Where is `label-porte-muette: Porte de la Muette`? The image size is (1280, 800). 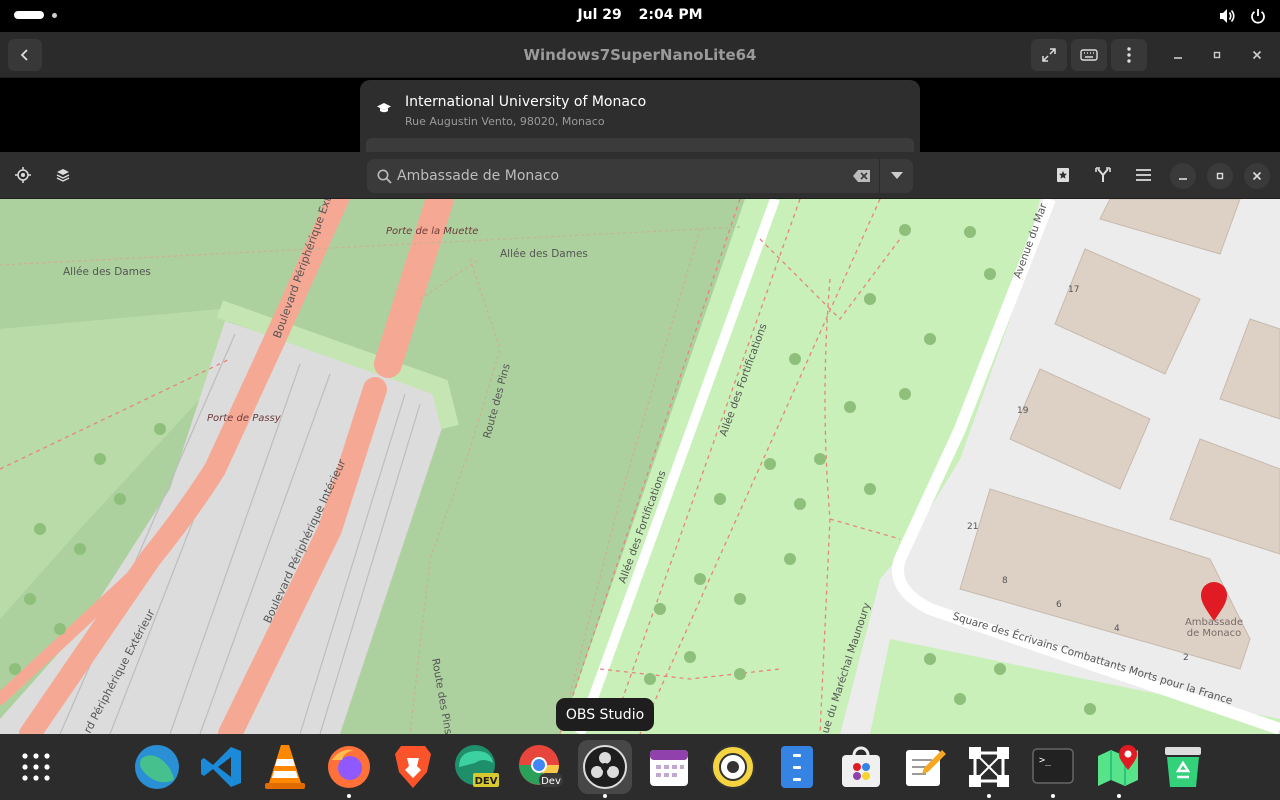
label-porte-muette: Porte de la Muette is located at coordinates (432, 231).